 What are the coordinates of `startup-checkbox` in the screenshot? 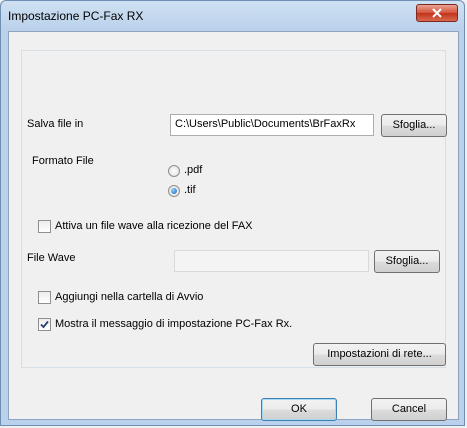 It's located at (44, 297).